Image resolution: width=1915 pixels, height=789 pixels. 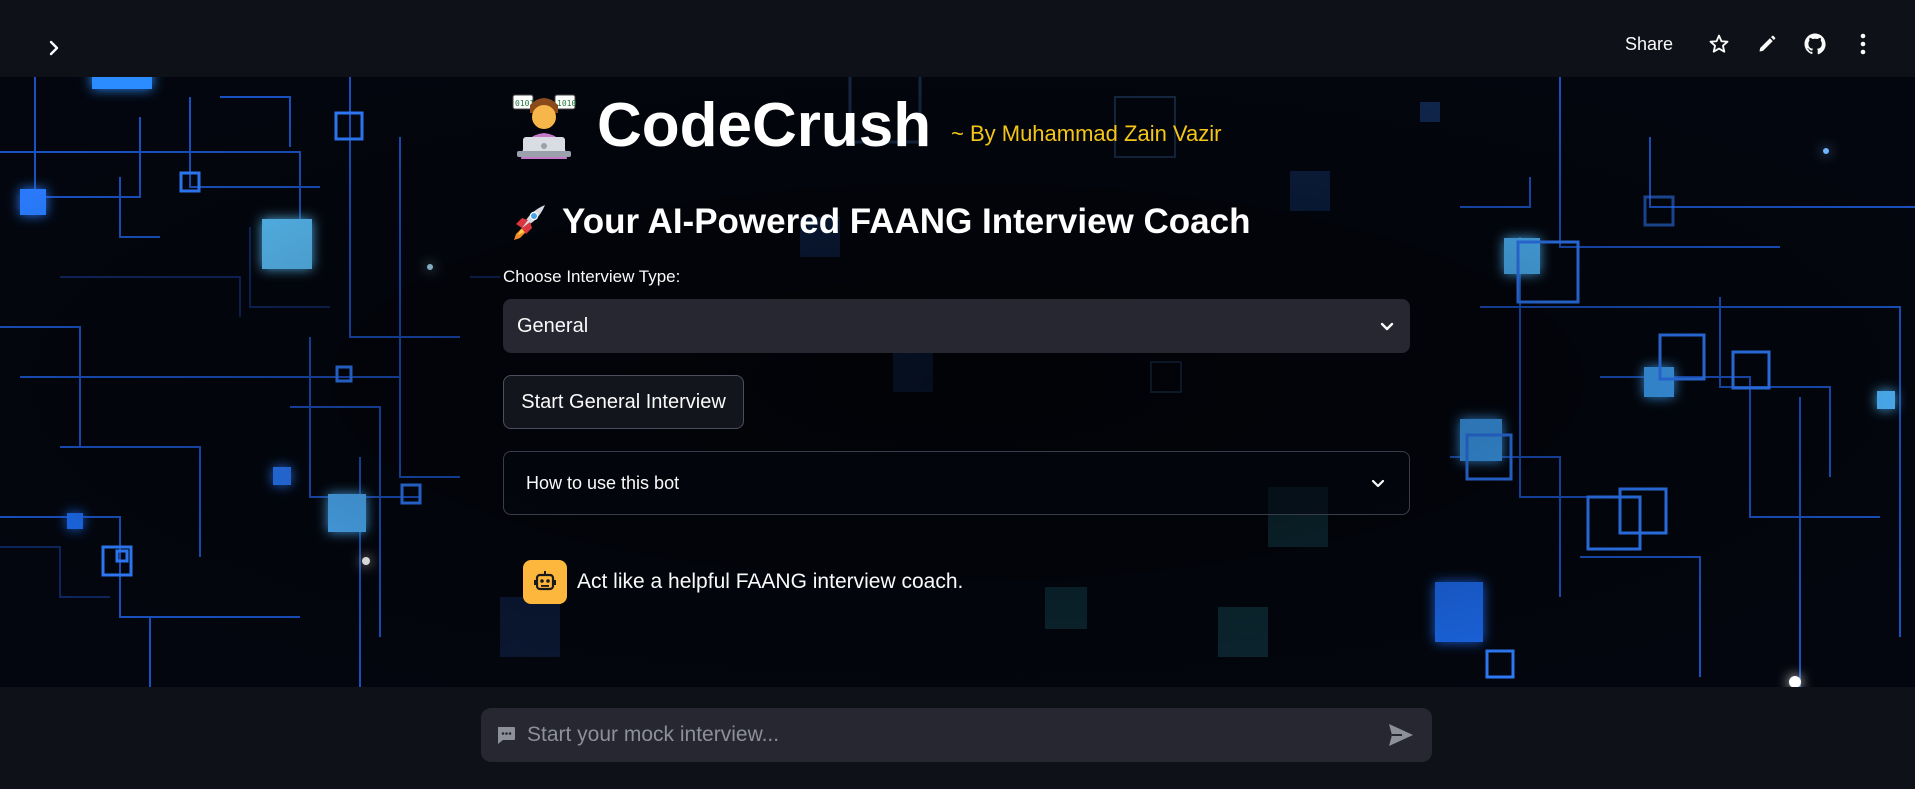 I want to click on pencil-icon, so click(x=1767, y=43).